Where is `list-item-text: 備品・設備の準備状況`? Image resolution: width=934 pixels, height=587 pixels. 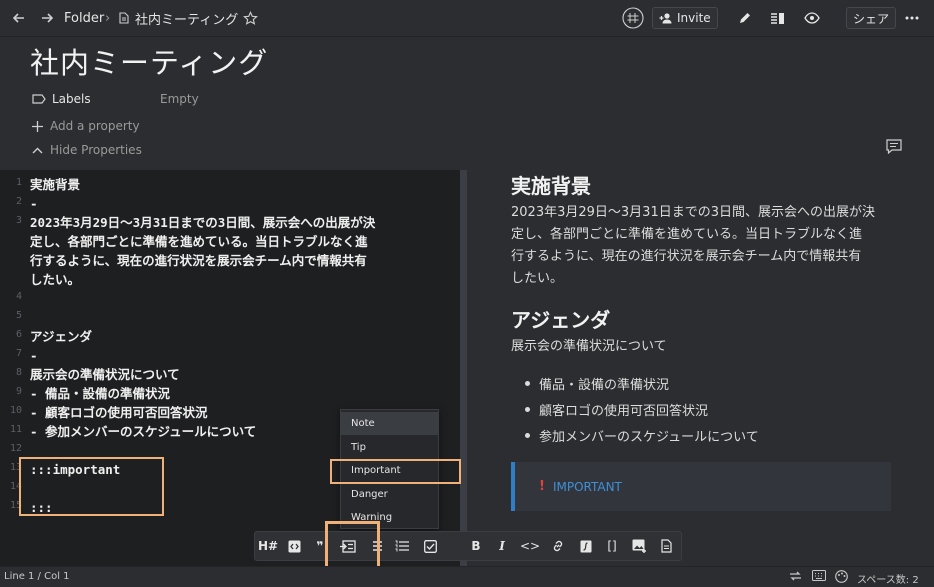
list-item-text: 備品・設備の準備状況 is located at coordinates (604, 385).